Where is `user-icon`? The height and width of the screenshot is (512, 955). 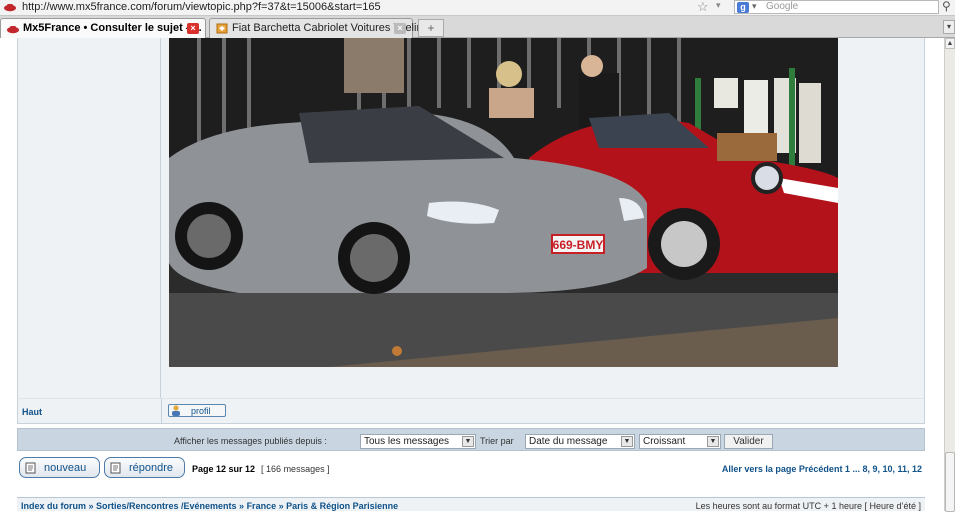 user-icon is located at coordinates (176, 410).